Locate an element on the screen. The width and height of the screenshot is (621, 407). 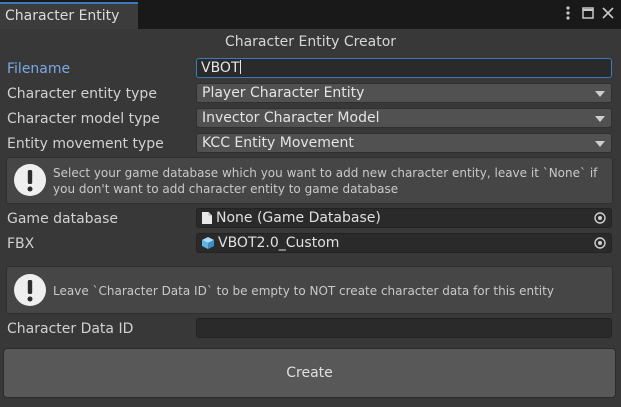
kebab-menu-icon is located at coordinates (568, 13).